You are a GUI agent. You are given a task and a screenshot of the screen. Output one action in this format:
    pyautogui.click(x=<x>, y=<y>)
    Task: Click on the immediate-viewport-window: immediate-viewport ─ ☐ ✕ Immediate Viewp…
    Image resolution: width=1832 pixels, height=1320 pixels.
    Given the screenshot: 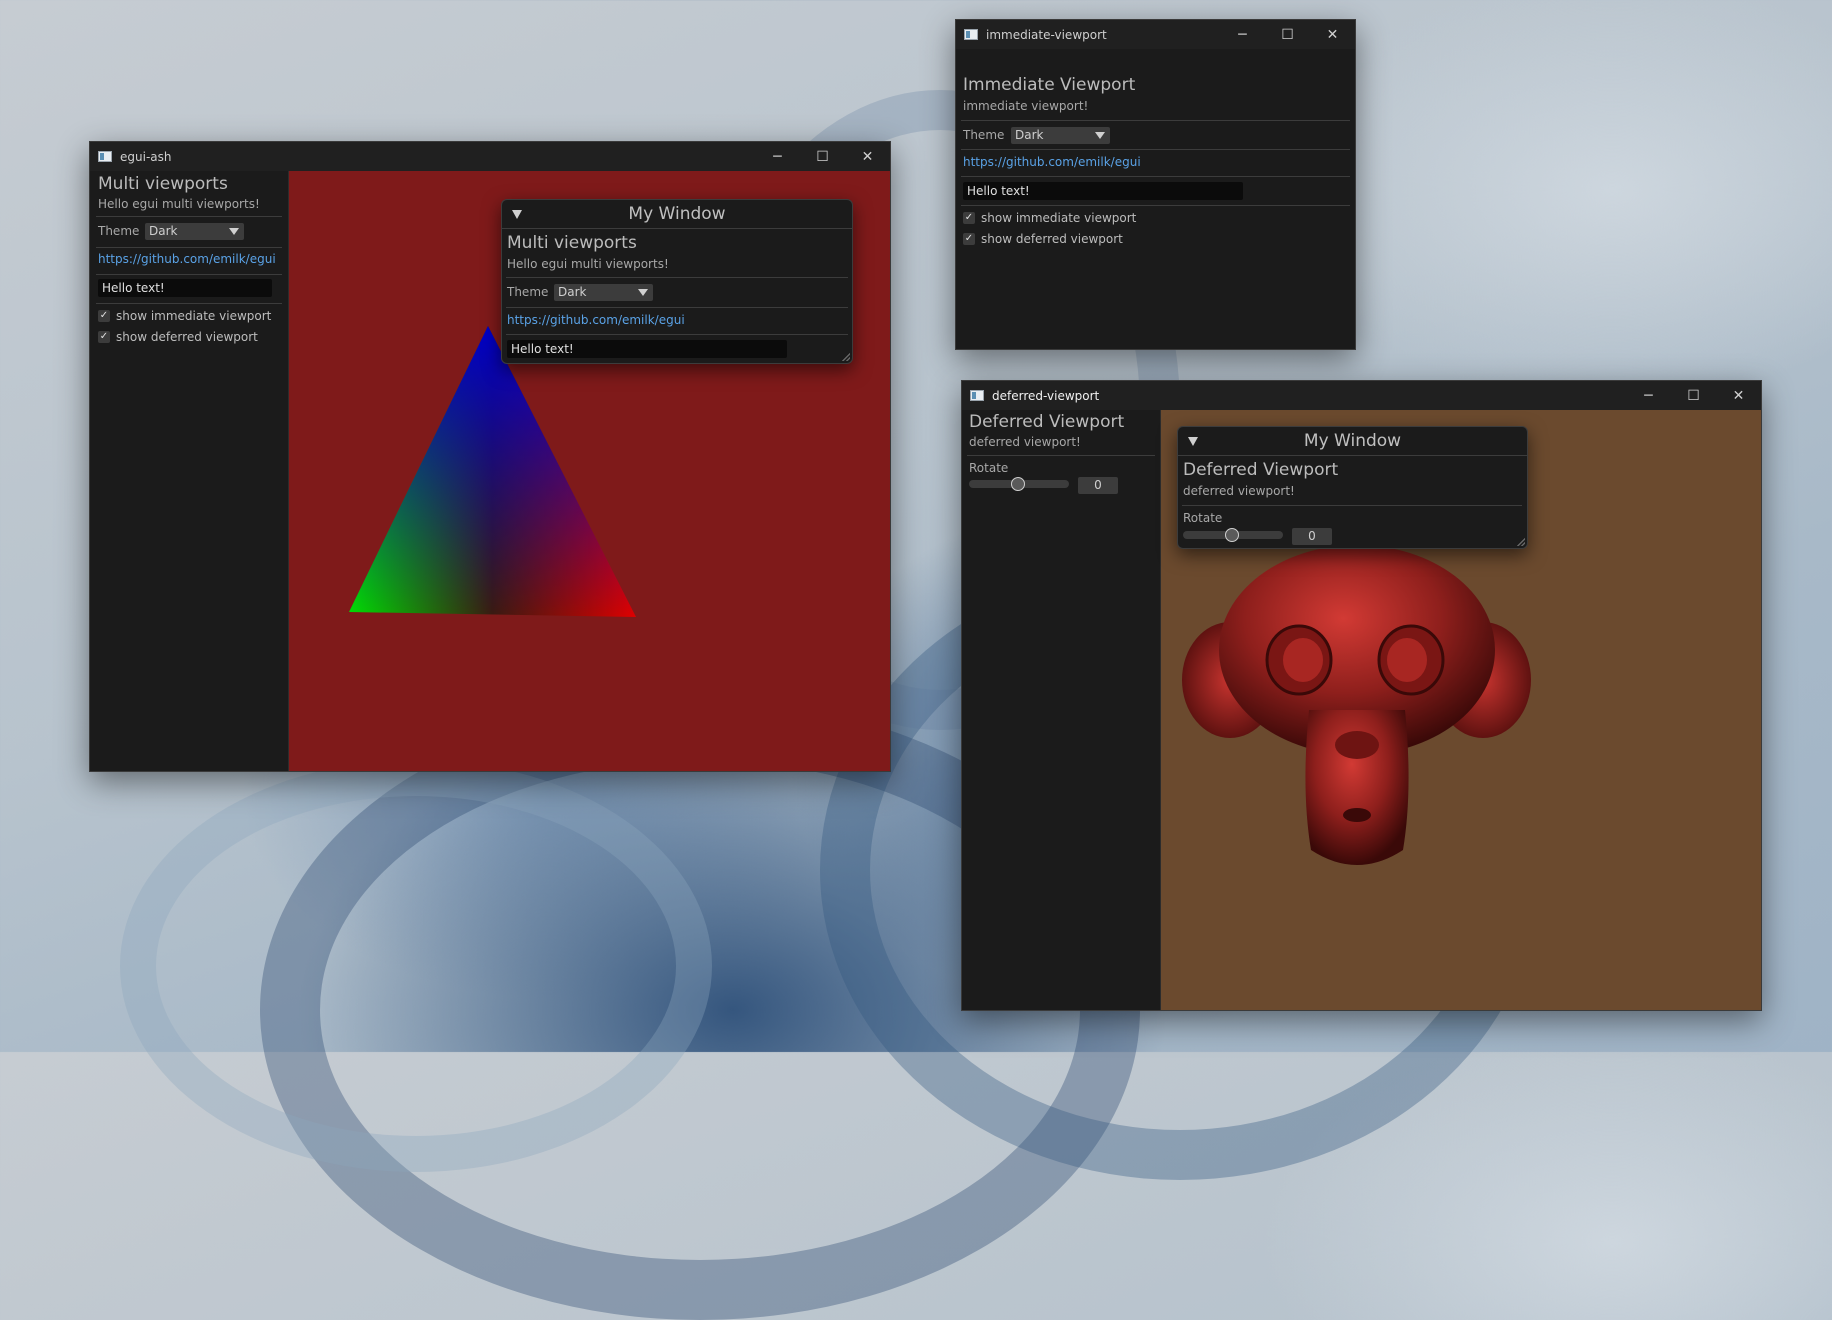 What is the action you would take?
    pyautogui.click(x=1155, y=184)
    